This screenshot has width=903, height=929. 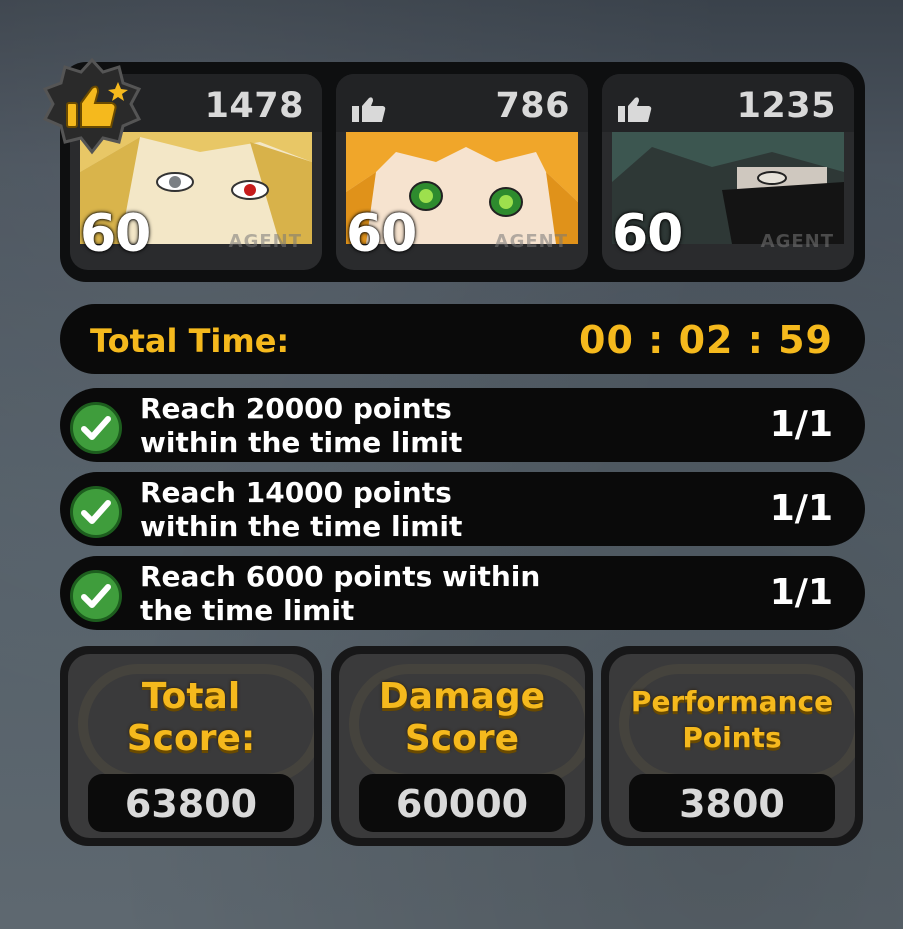 I want to click on score-label: Damage Score, so click(x=462, y=717).